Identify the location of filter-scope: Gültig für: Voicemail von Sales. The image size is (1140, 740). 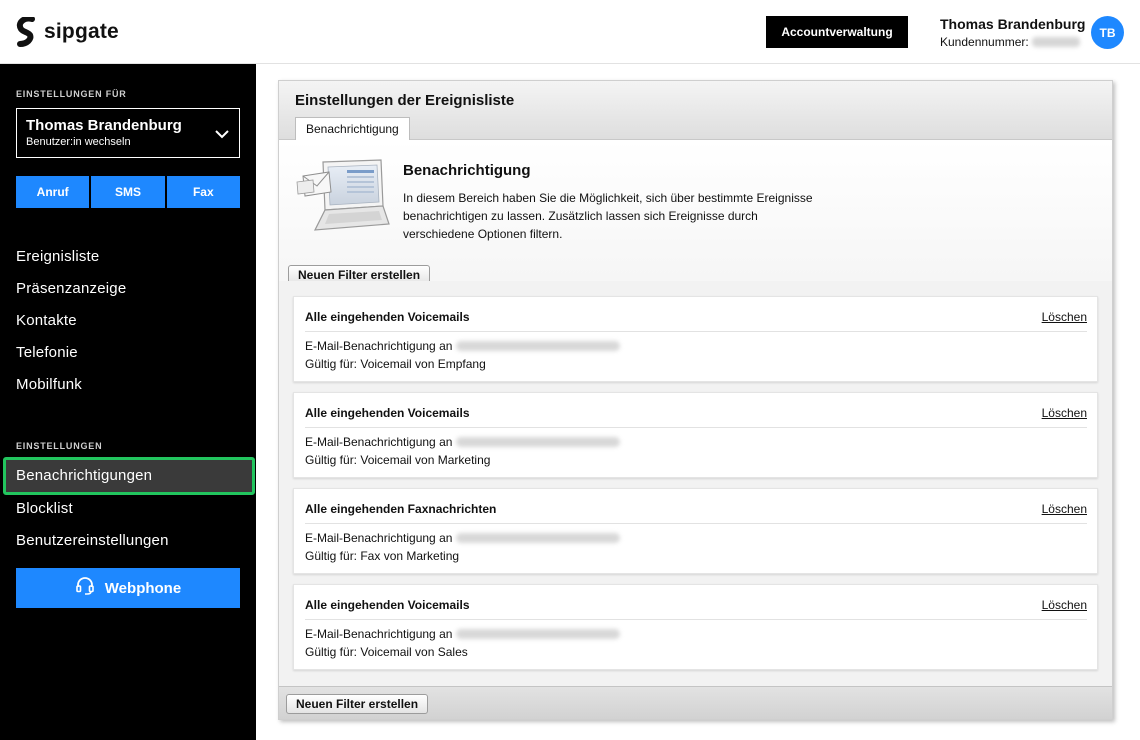
(386, 652).